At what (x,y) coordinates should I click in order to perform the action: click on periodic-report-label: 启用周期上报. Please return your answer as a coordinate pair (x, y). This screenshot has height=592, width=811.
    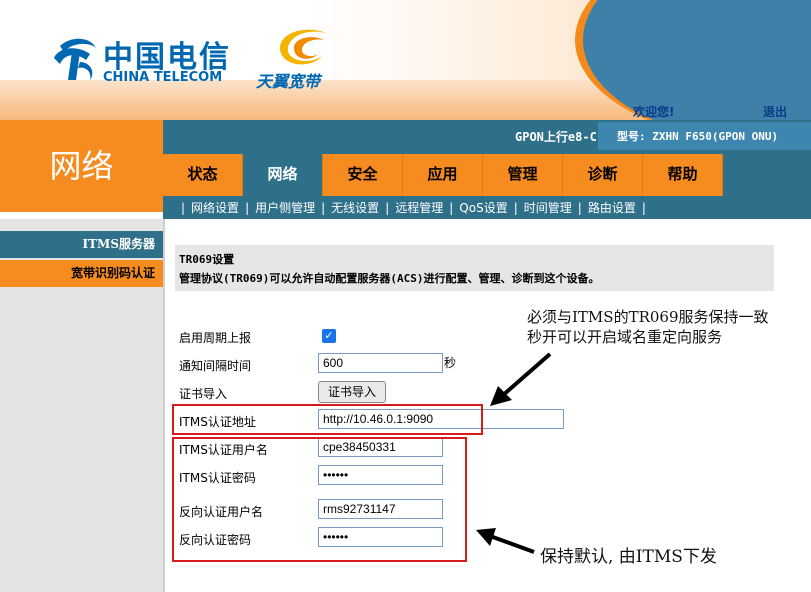
    Looking at the image, I should click on (215, 338).